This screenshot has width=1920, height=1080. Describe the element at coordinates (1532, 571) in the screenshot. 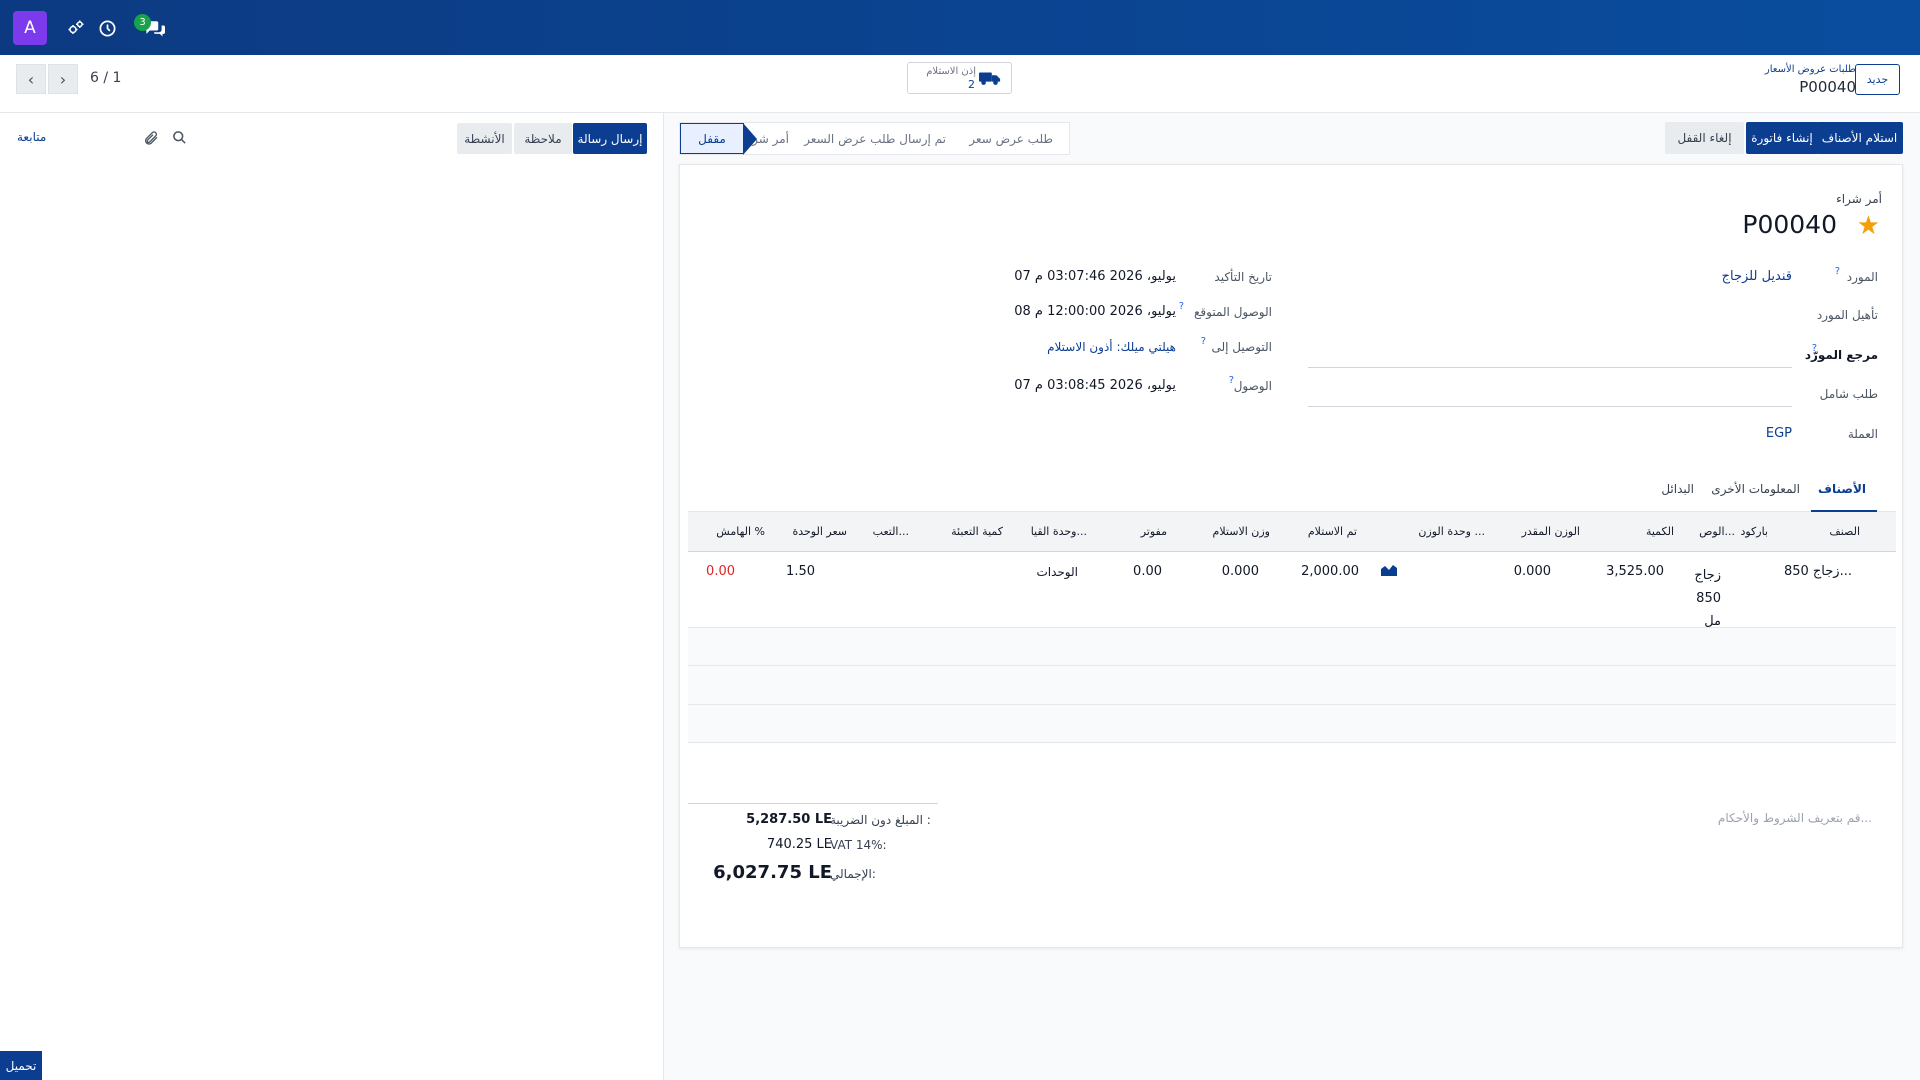

I see `row-estimated-weight: 0.000` at that location.